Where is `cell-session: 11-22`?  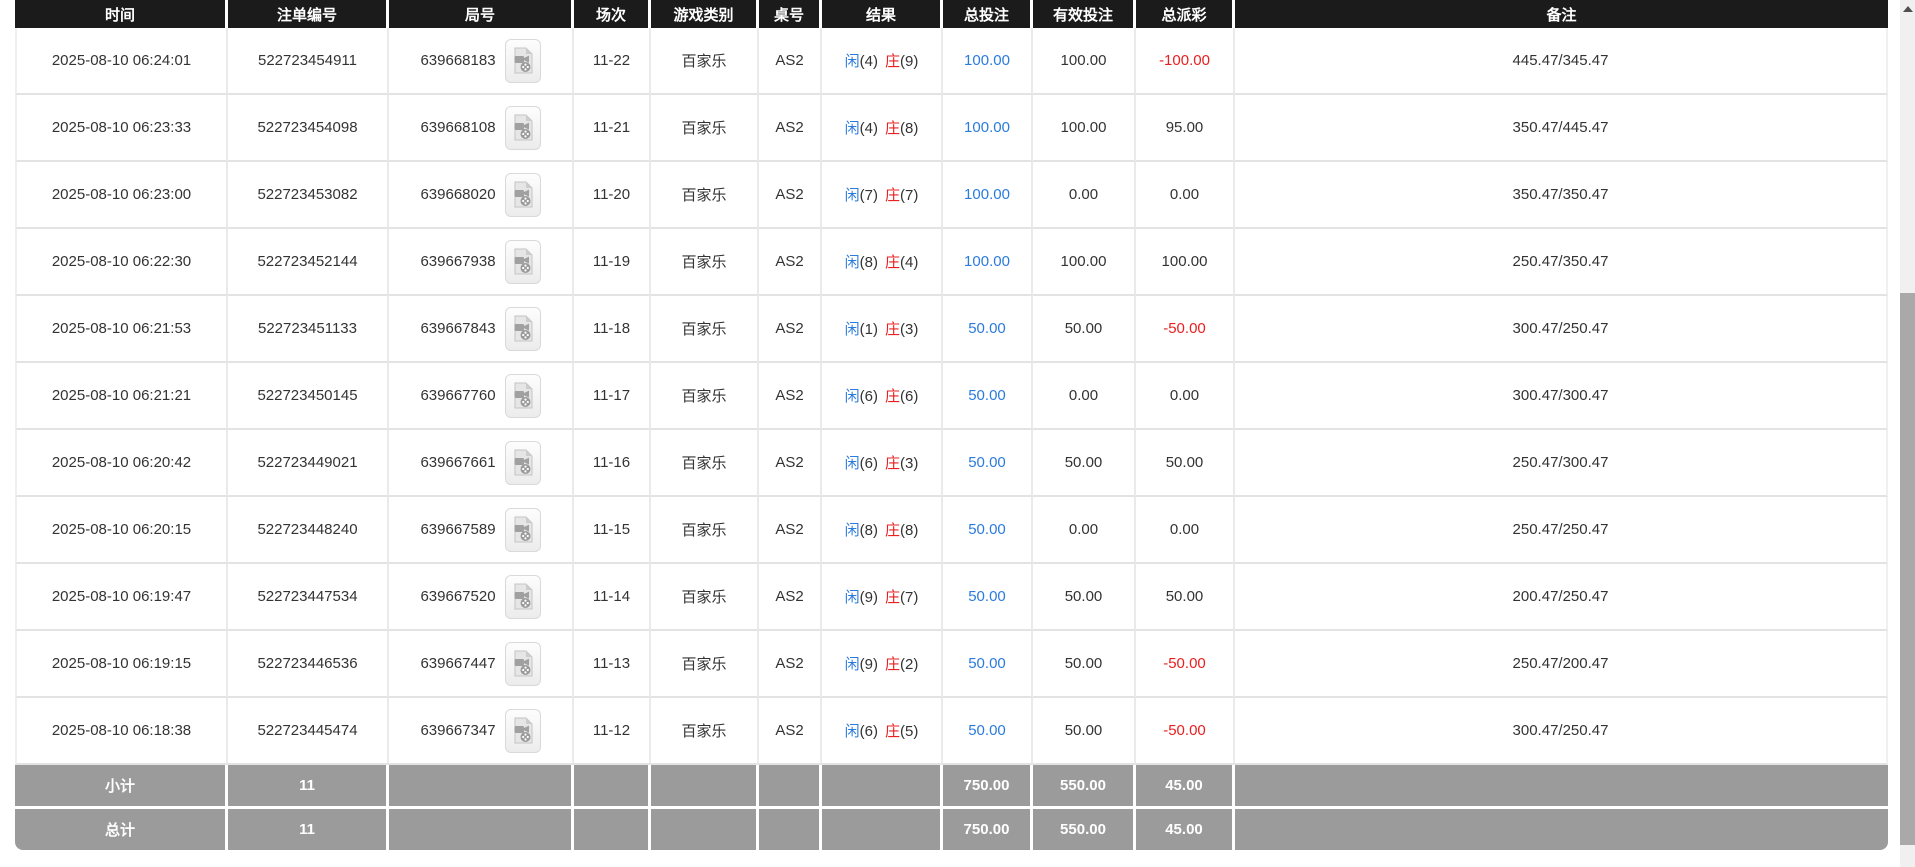 cell-session: 11-22 is located at coordinates (612, 61).